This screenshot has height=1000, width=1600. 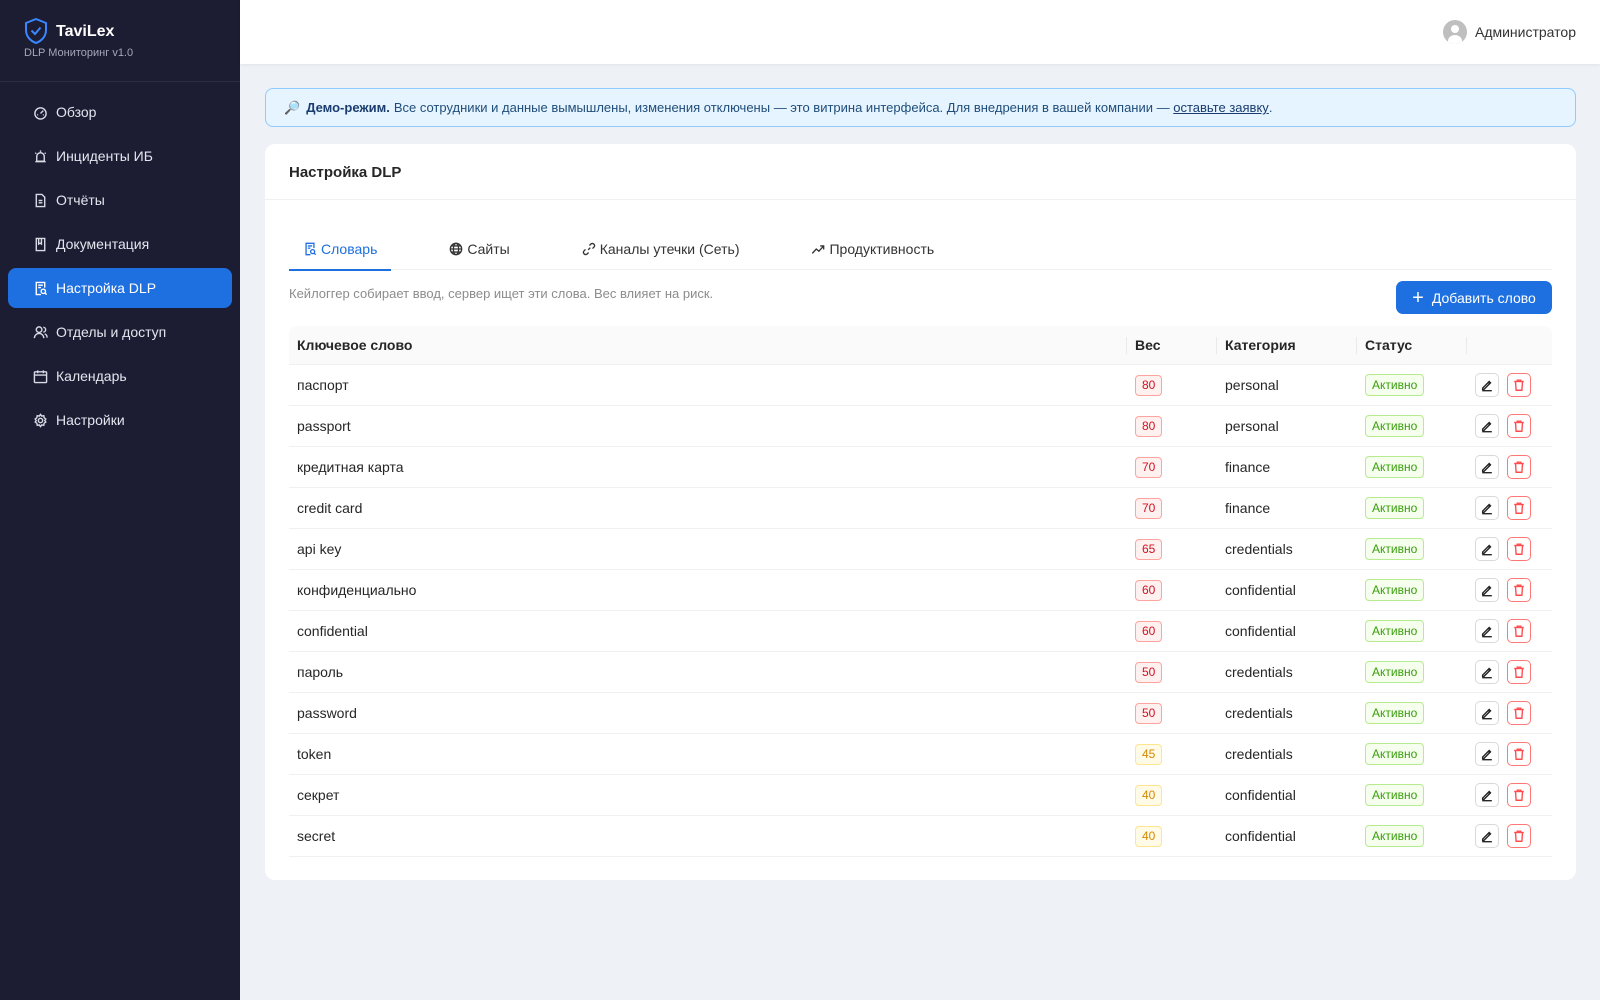 What do you see at coordinates (330, 508) in the screenshot?
I see `keyword-cell: credit card` at bounding box center [330, 508].